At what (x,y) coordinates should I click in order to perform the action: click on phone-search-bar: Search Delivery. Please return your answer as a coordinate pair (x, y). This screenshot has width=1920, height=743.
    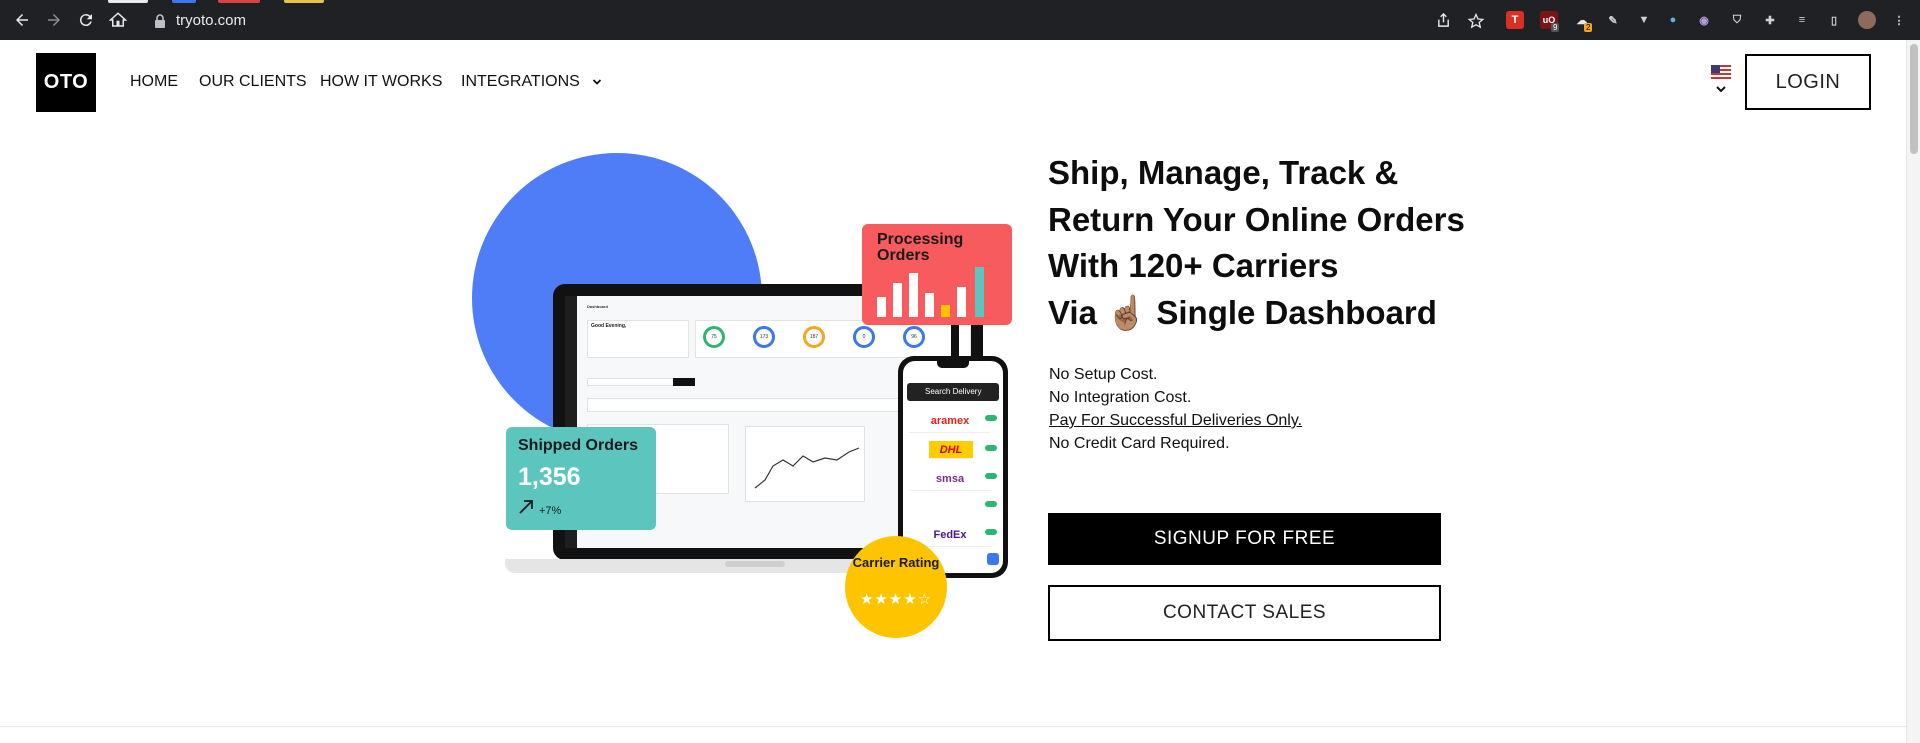
    Looking at the image, I should click on (953, 392).